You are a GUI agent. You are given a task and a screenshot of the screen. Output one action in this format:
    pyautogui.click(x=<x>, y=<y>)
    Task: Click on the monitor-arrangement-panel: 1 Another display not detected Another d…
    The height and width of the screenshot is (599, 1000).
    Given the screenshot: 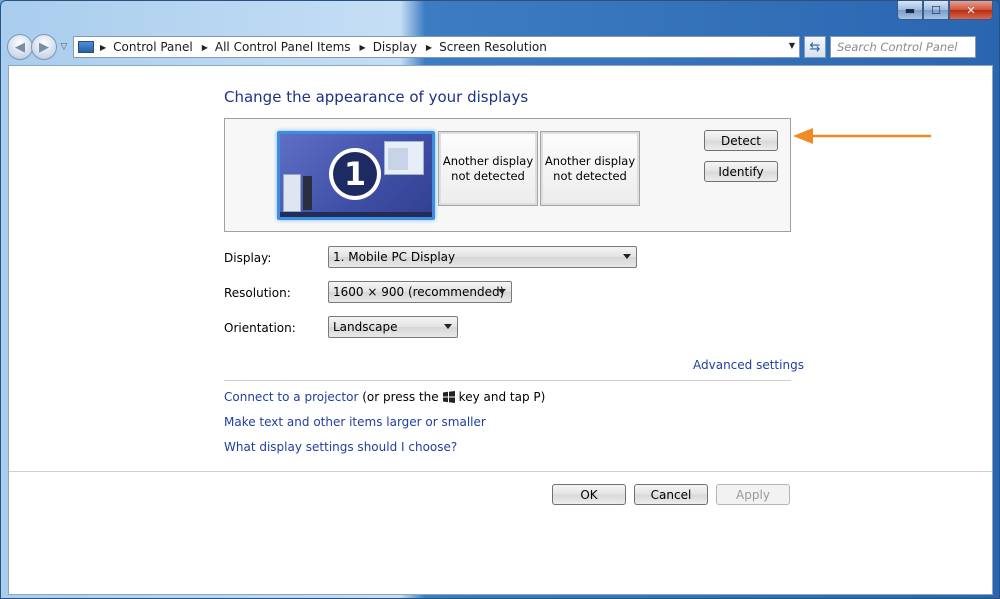 What is the action you would take?
    pyautogui.click(x=507, y=175)
    